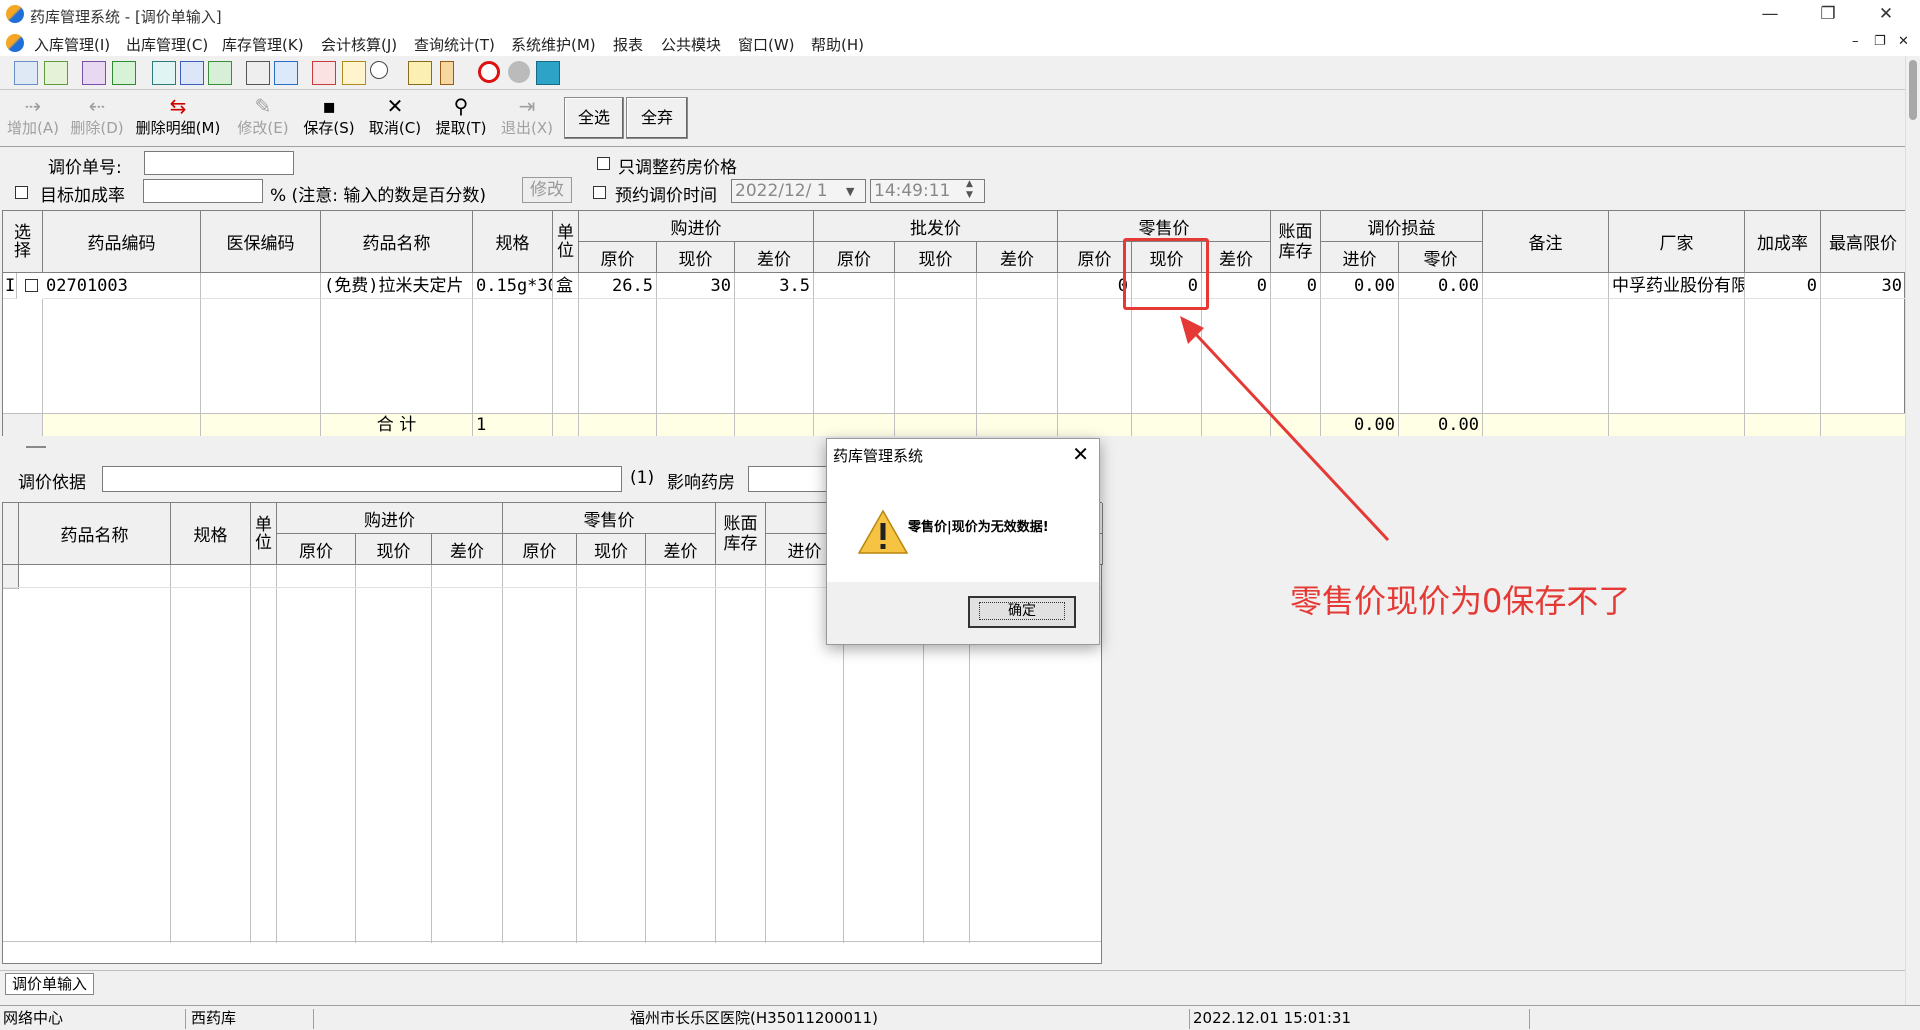  I want to click on cell-insurance-code, so click(261, 286).